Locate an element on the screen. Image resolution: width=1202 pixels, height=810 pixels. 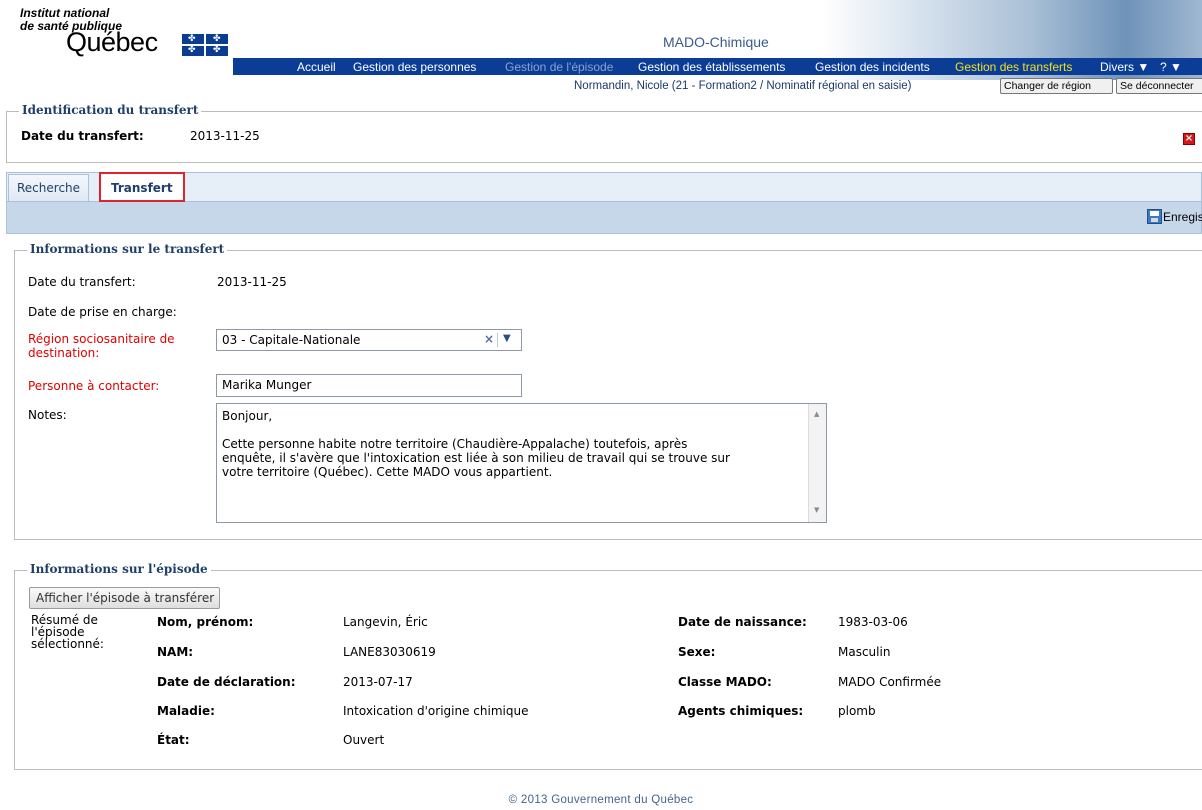
chemical-agents-value: plomb is located at coordinates (857, 711).